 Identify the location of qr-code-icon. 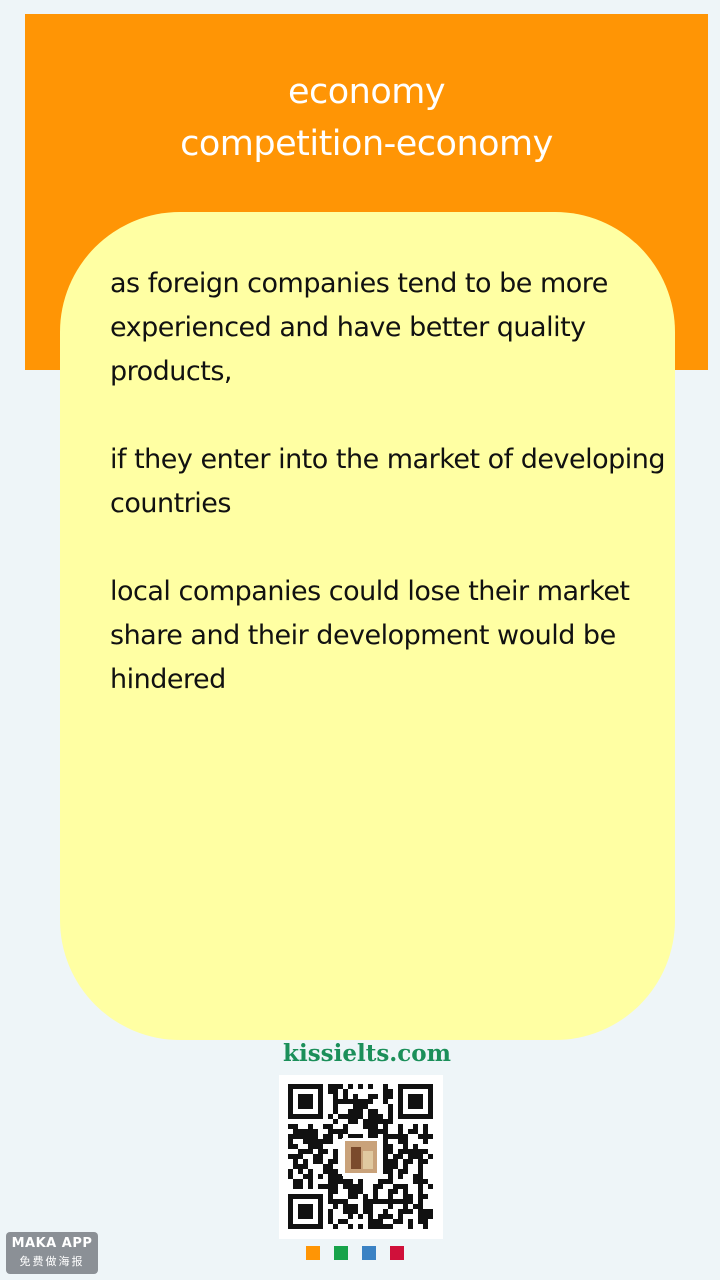
(360, 1156).